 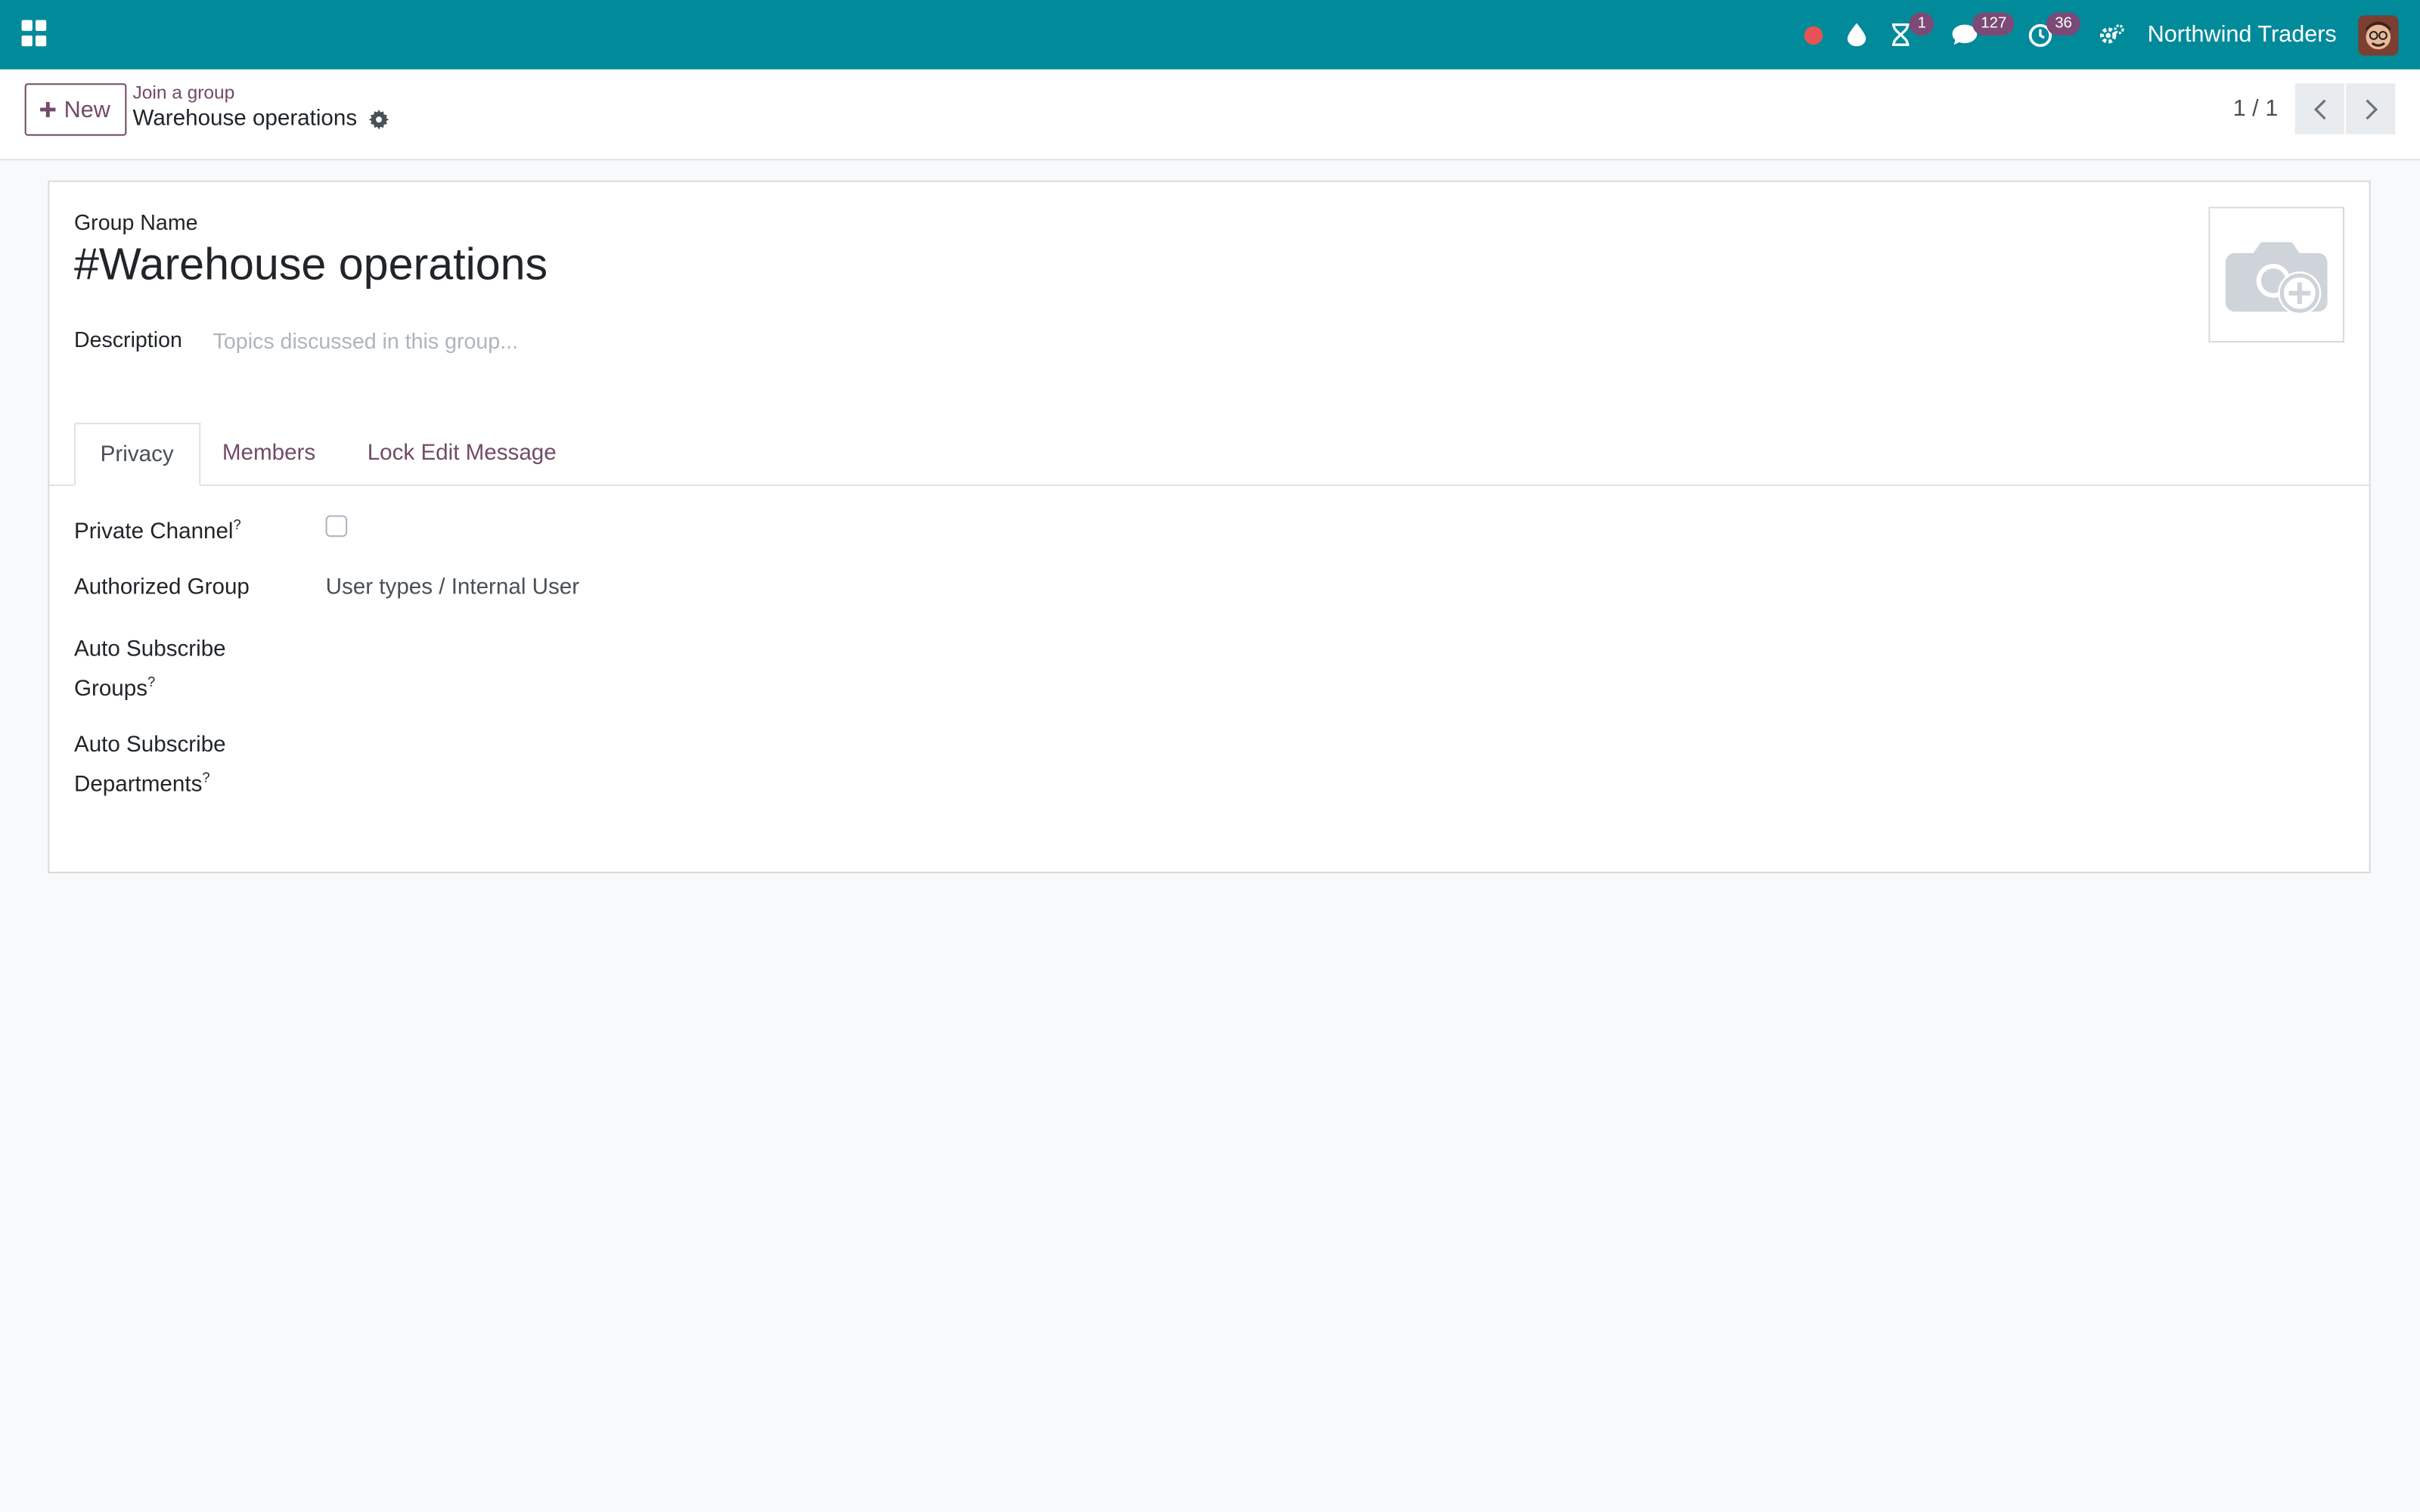 What do you see at coordinates (136, 455) in the screenshot?
I see `tab-privacy: Privacy` at bounding box center [136, 455].